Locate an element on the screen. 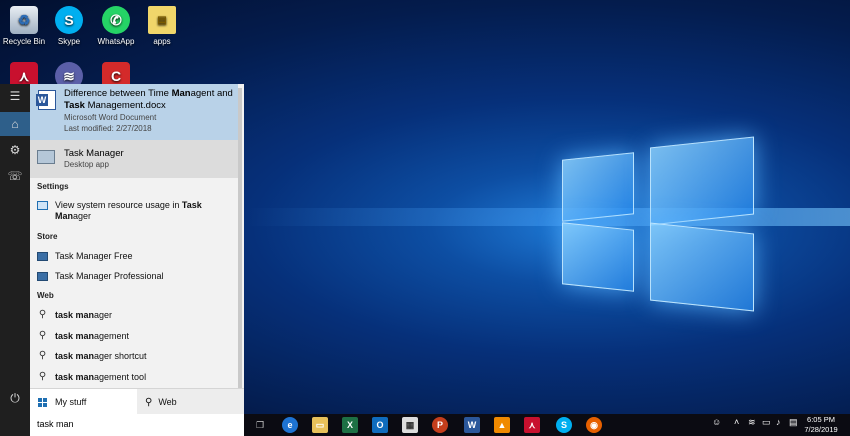 The height and width of the screenshot is (436, 850). hamburger-icon: ☰ is located at coordinates (15, 96).